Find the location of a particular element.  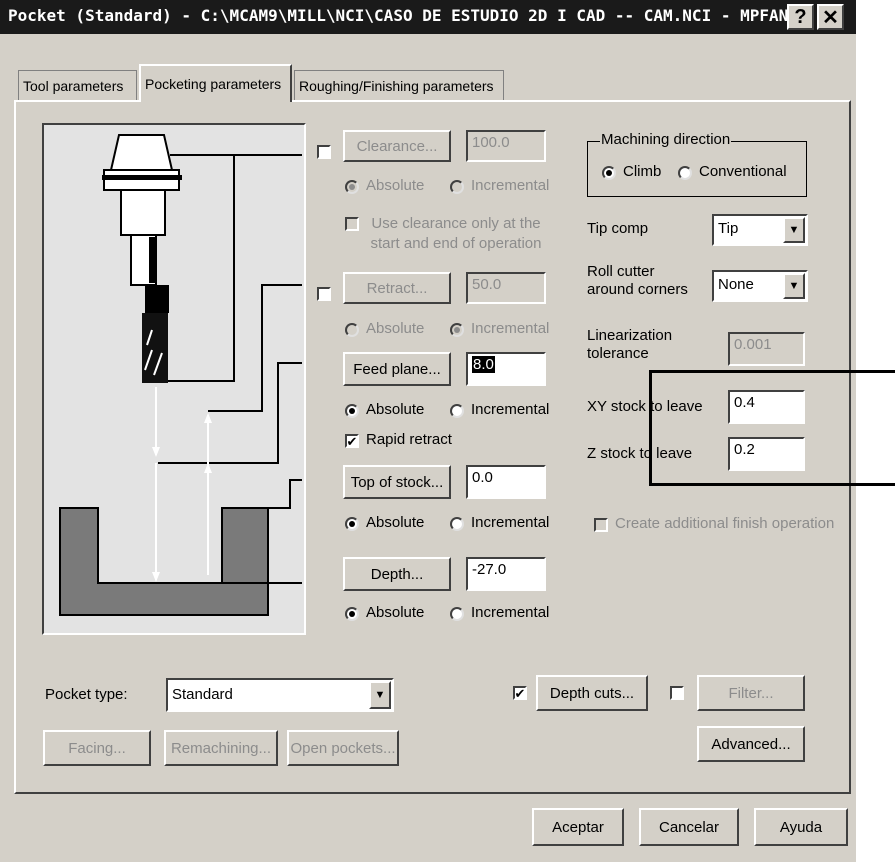

retract-incremental-radio is located at coordinates (457, 330).